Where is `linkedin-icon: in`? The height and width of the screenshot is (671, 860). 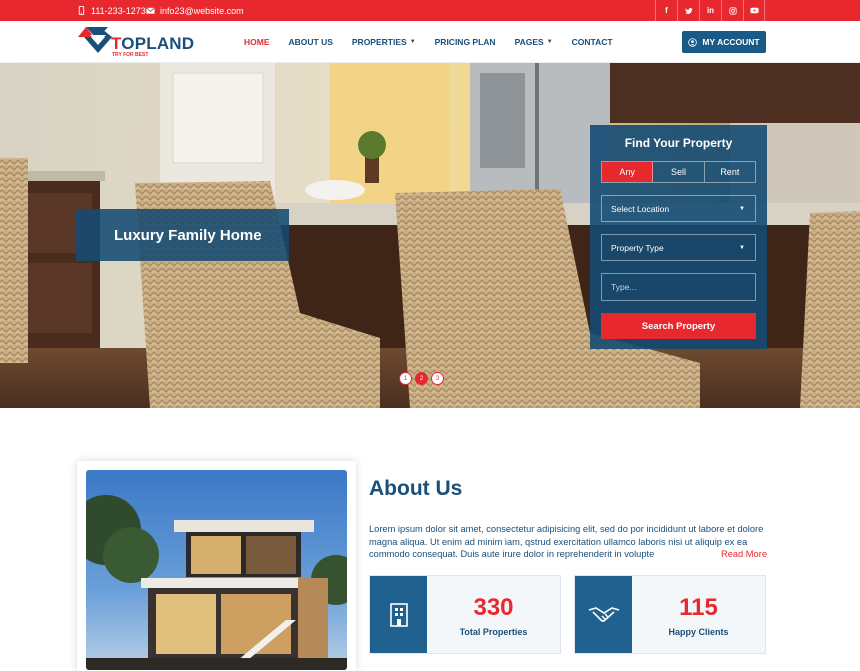 linkedin-icon: in is located at coordinates (710, 10).